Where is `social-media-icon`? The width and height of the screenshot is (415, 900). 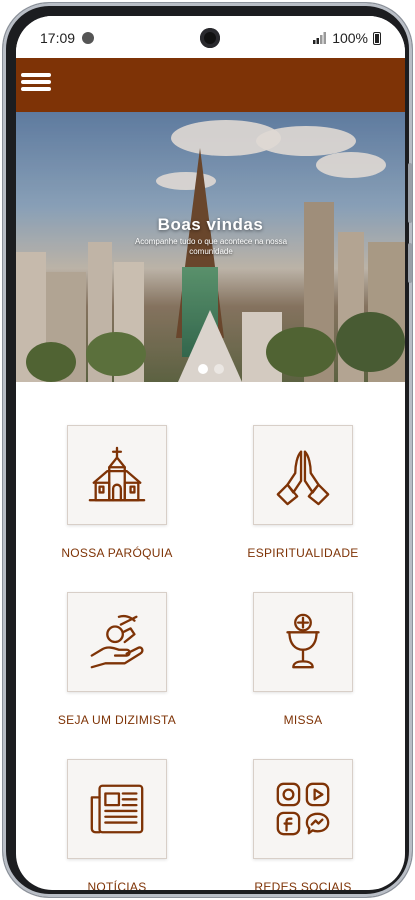 social-media-icon is located at coordinates (303, 809).